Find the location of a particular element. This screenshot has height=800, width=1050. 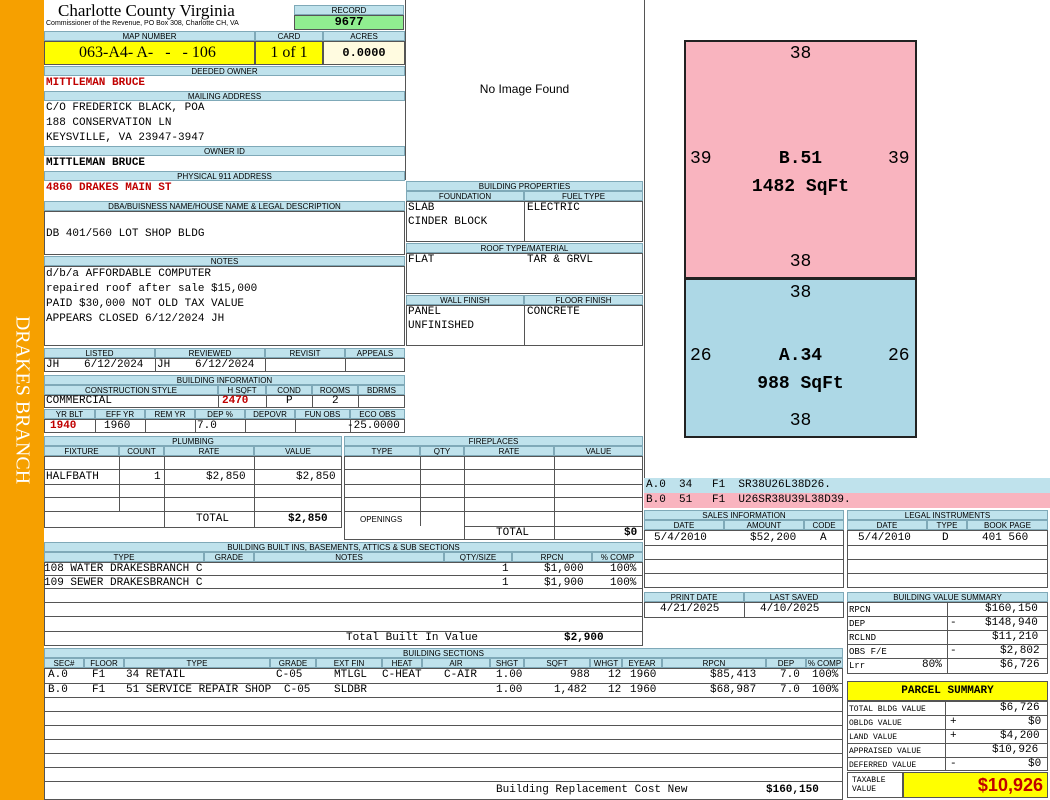

condition: P is located at coordinates (289, 401).